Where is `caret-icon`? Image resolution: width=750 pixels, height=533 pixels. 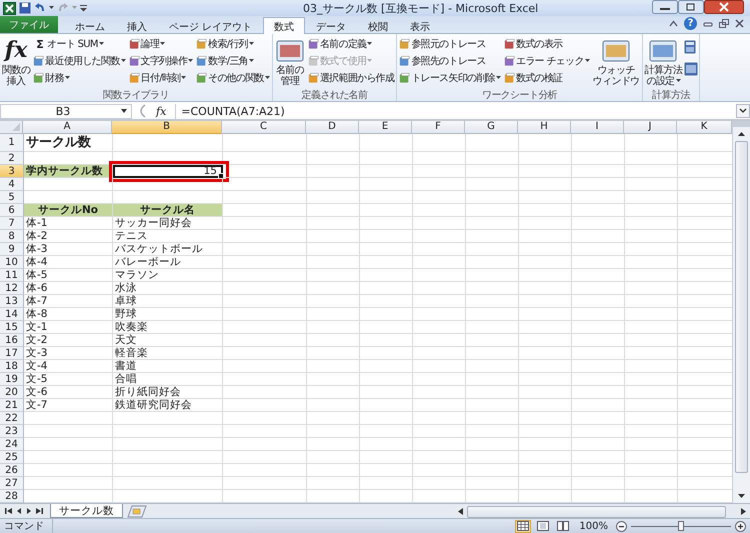 caret-icon is located at coordinates (51, 8).